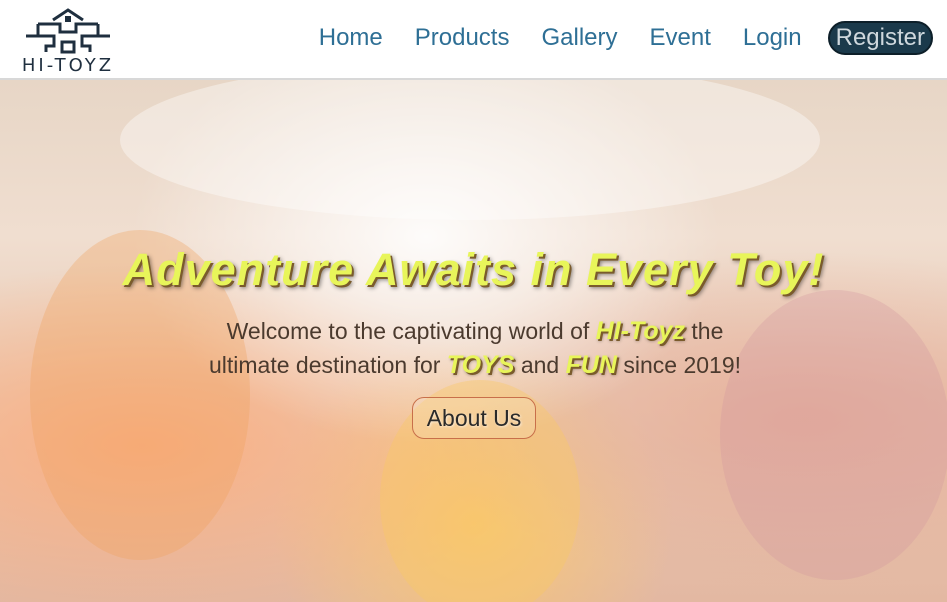 This screenshot has width=947, height=602. I want to click on and-word: and, so click(540, 365).